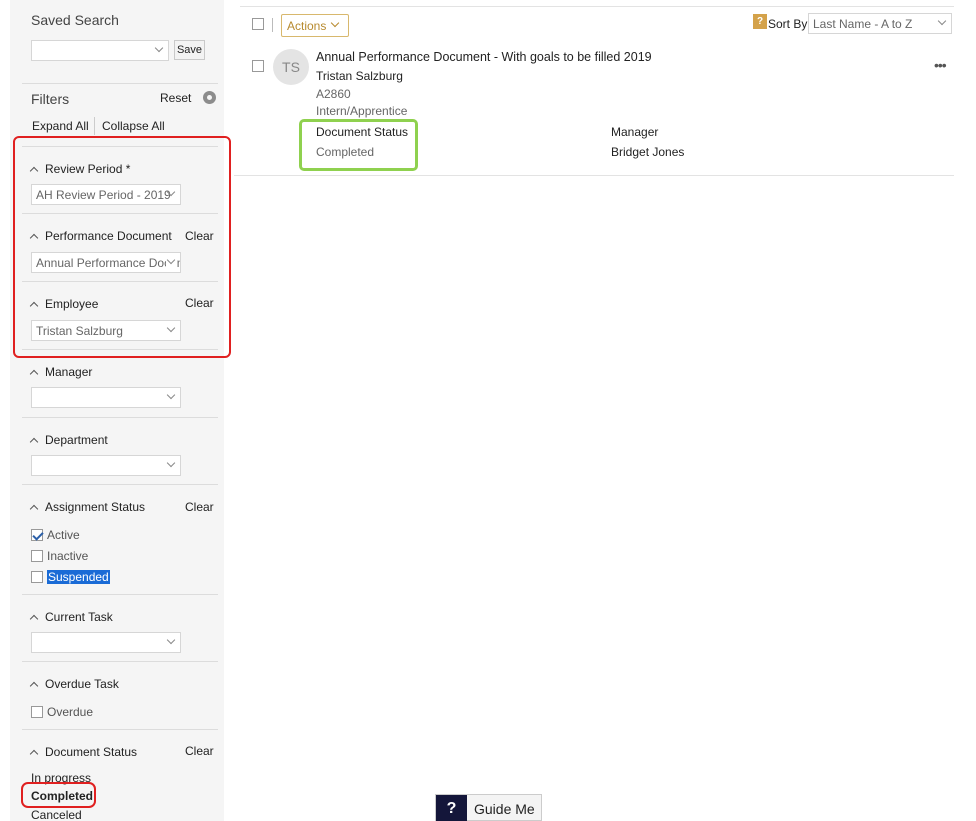 The width and height of the screenshot is (976, 821). I want to click on select-all-checkbox, so click(258, 24).